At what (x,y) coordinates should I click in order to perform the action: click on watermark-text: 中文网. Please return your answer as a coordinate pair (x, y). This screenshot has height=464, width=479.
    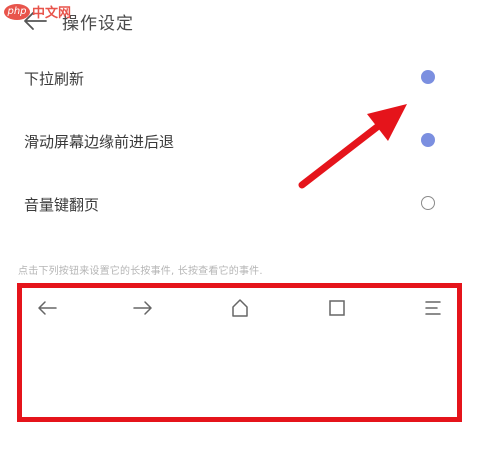
    Looking at the image, I should click on (52, 13).